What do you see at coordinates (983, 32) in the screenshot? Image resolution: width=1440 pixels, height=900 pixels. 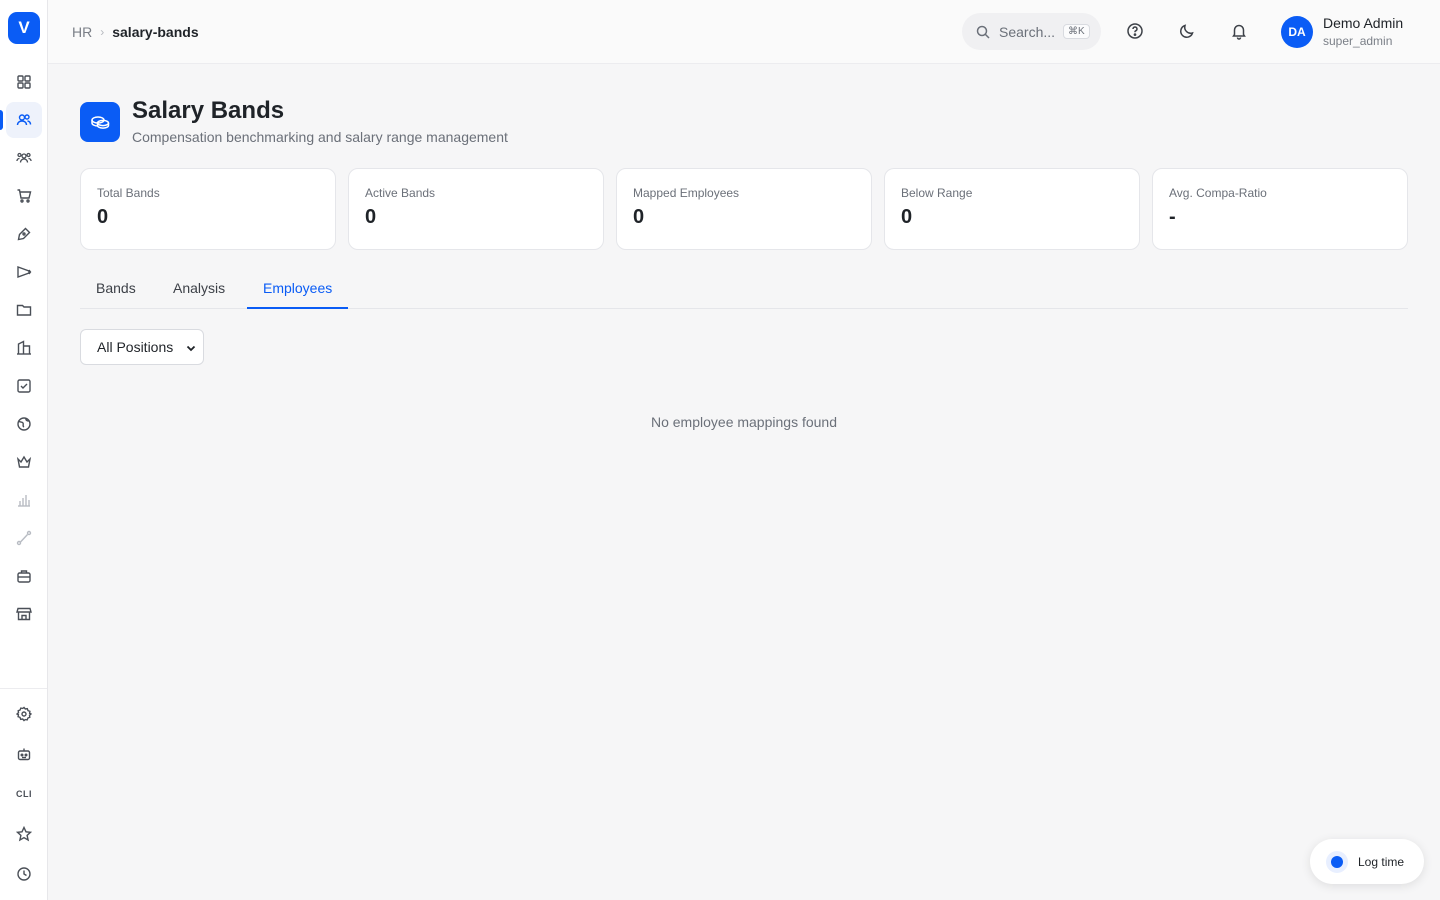 I see `search-icon` at bounding box center [983, 32].